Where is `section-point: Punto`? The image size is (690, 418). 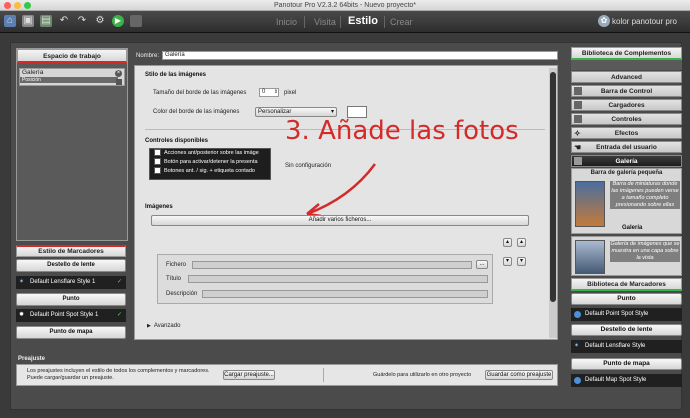 section-point: Punto is located at coordinates (71, 299).